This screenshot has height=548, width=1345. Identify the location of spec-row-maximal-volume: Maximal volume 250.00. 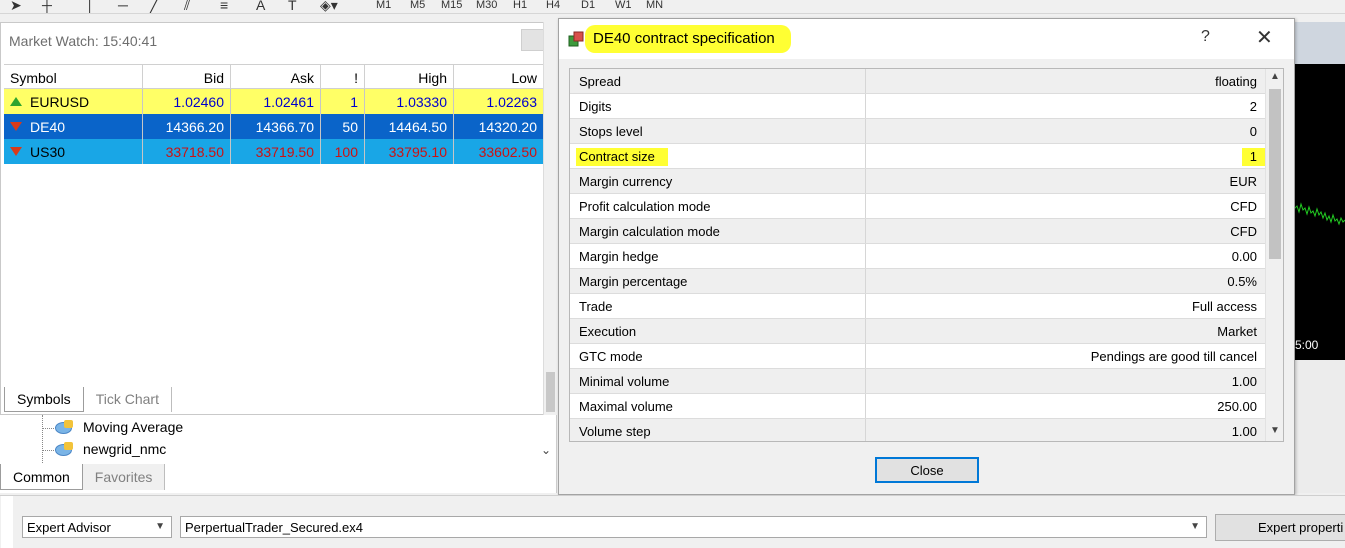
(917, 406).